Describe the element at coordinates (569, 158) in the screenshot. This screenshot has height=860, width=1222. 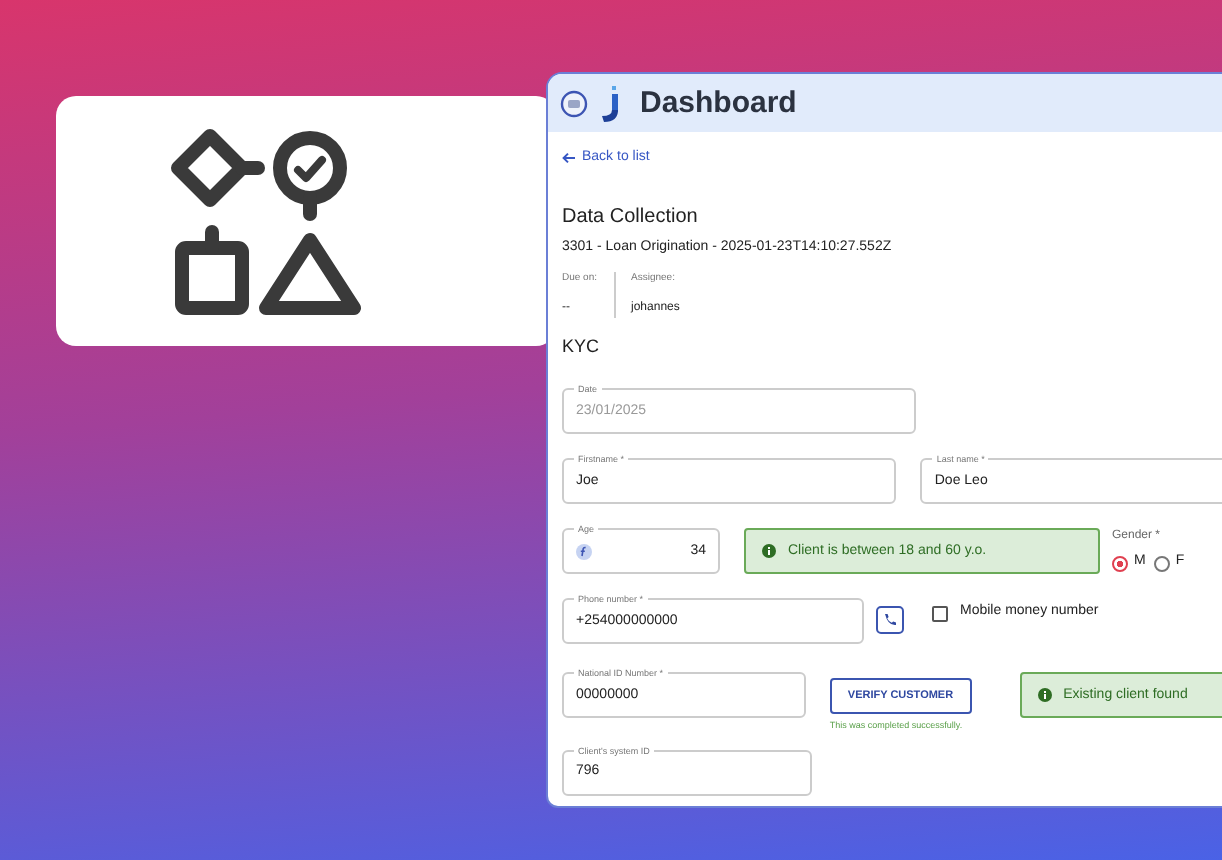
I see `arrow-icon` at that location.